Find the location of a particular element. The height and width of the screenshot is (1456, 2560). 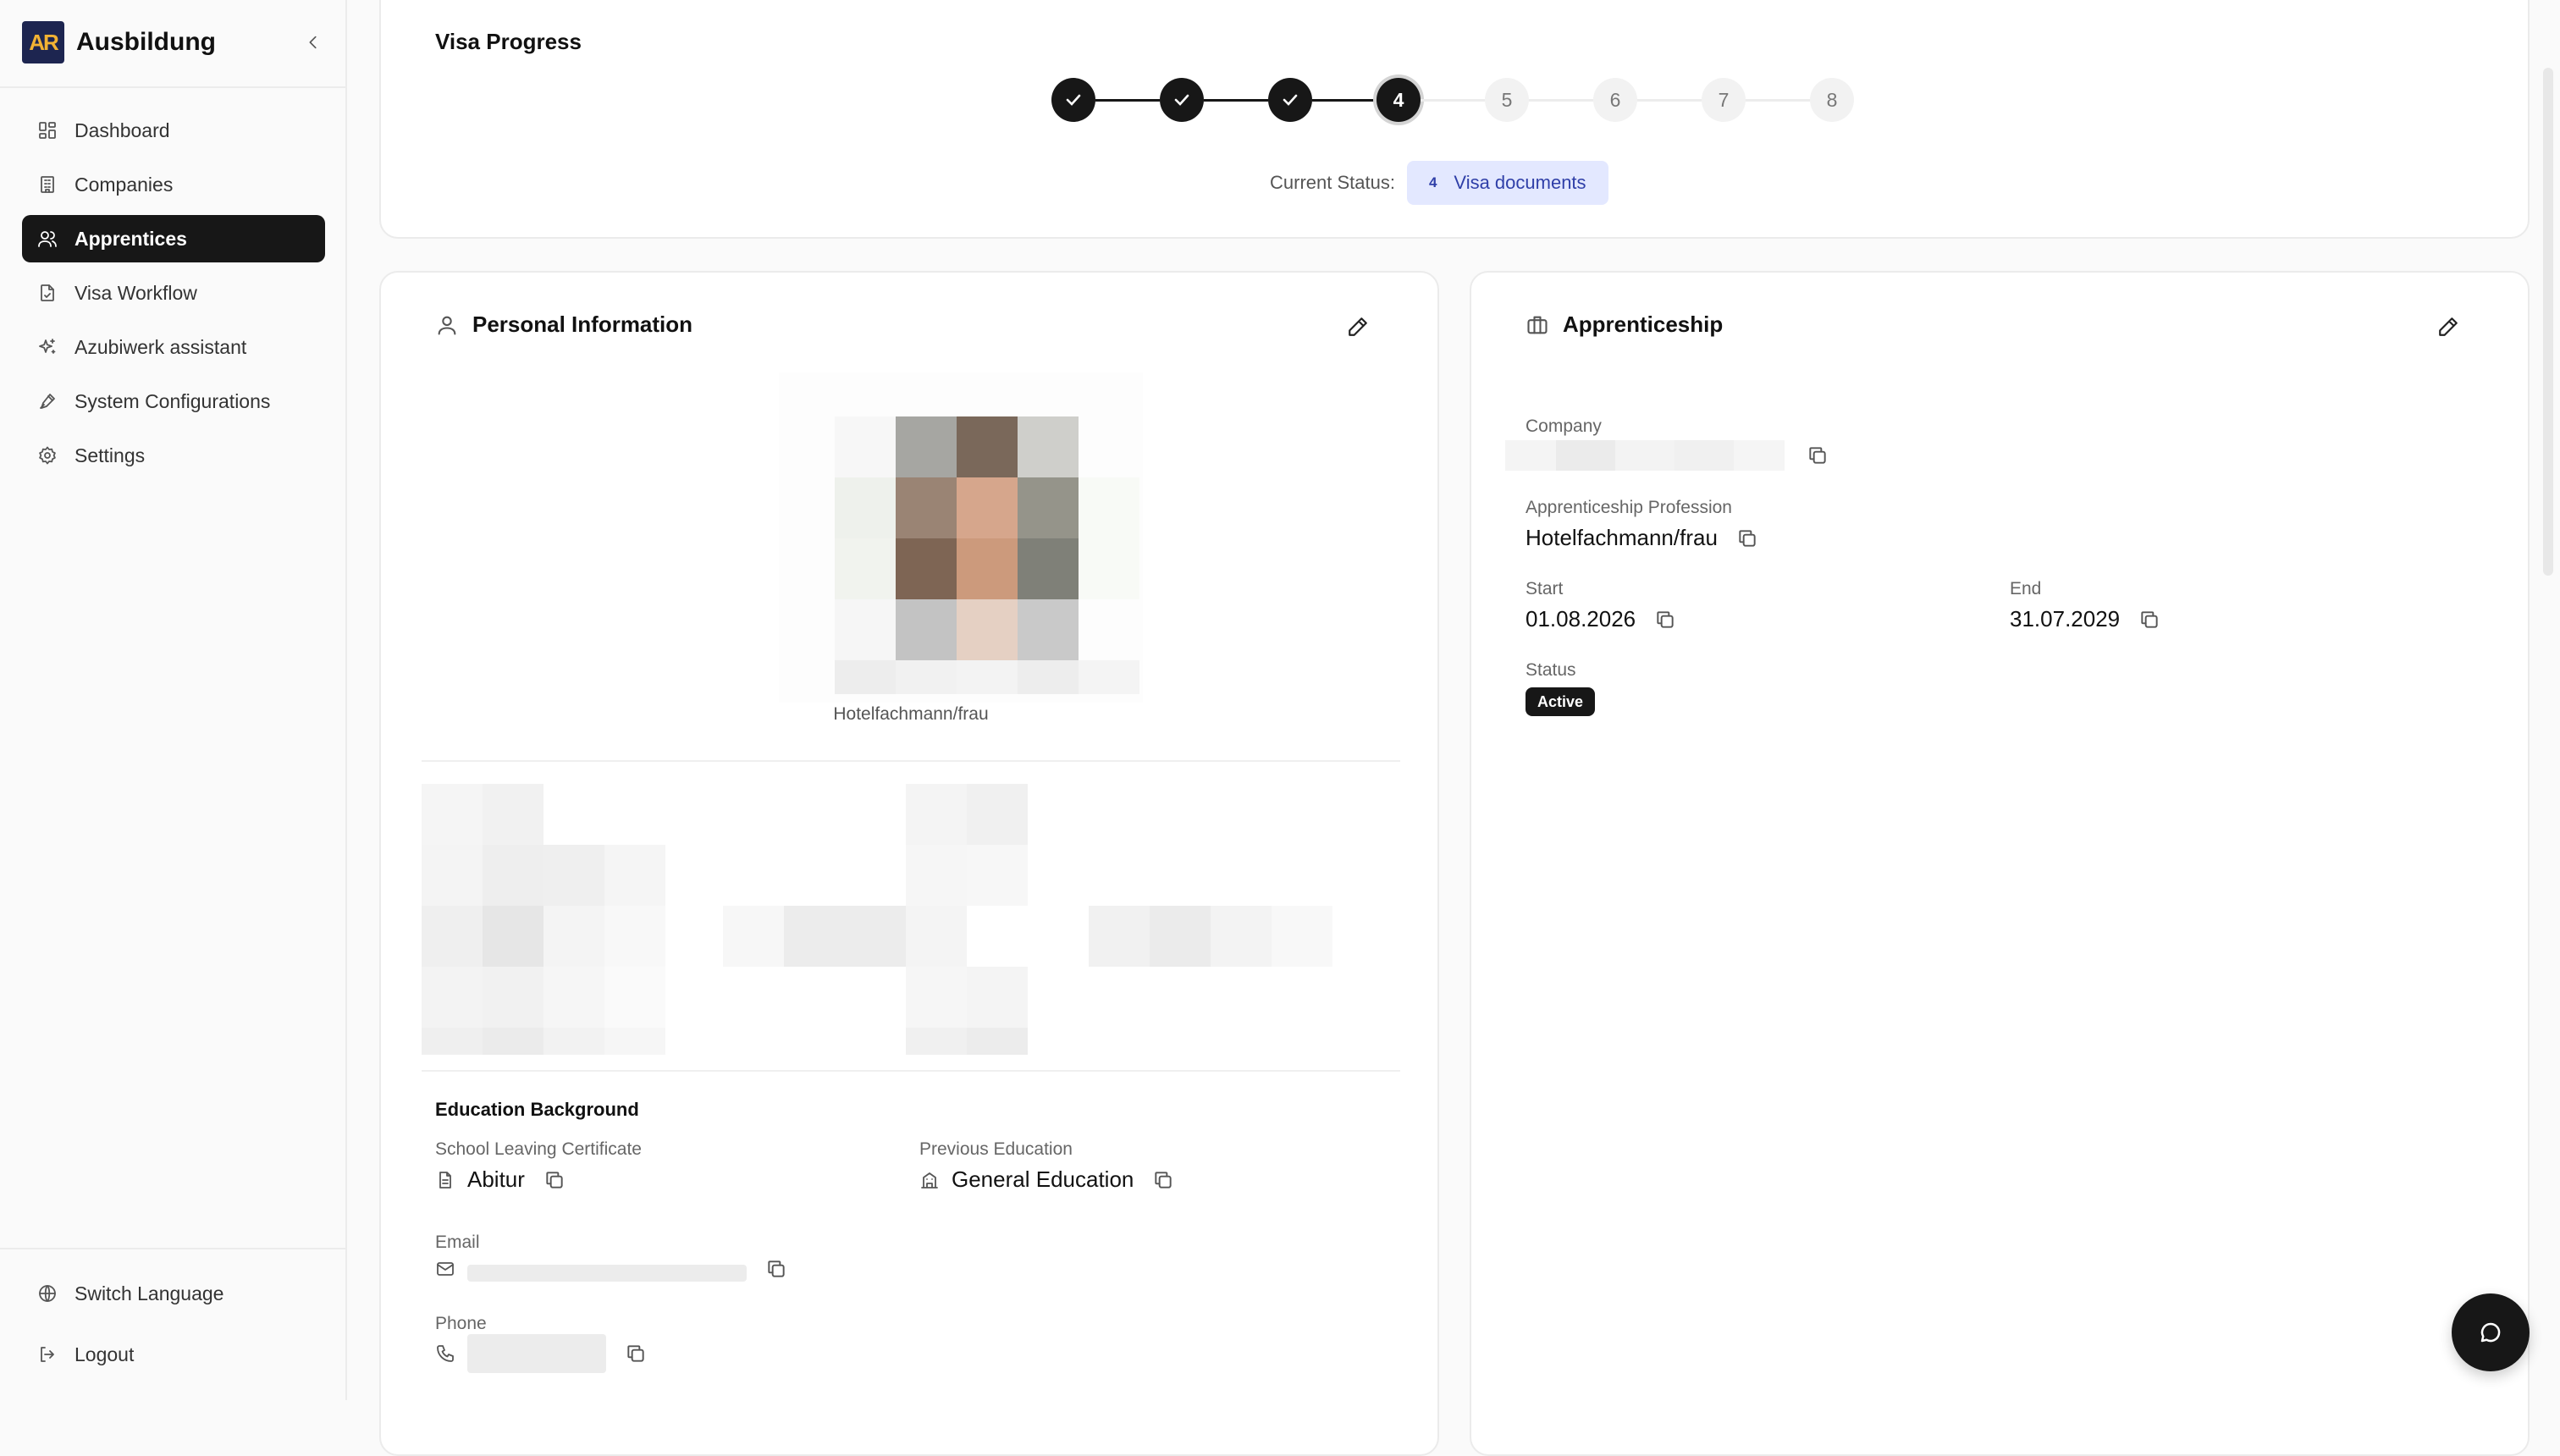

sparkles-icon is located at coordinates (47, 346).